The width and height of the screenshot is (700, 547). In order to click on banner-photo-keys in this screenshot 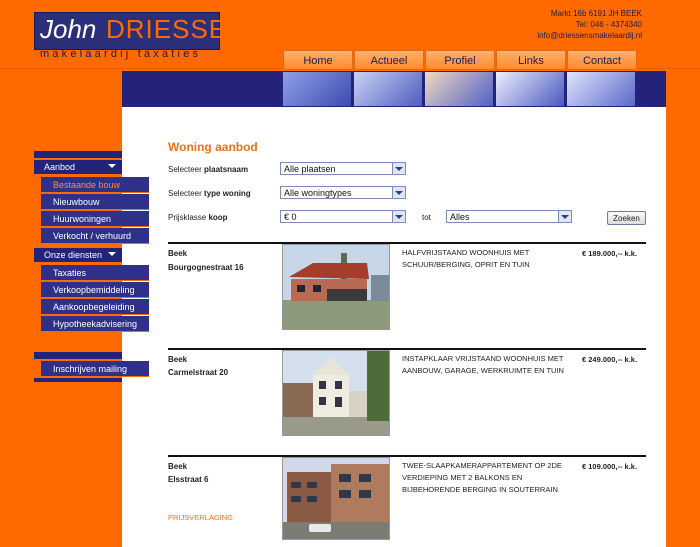, I will do `click(601, 89)`.